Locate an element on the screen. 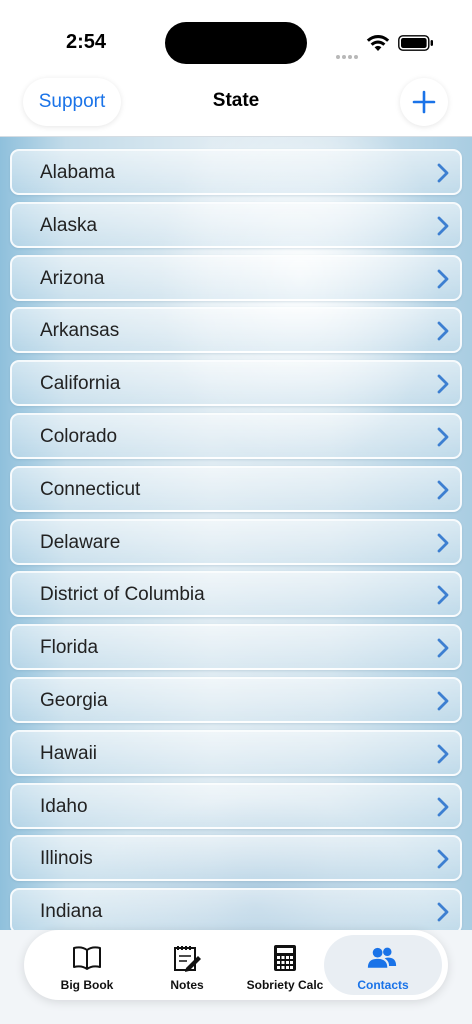 Image resolution: width=472 pixels, height=1024 pixels. tab-bar: Big Book Notes Sobriety Calc Contacts is located at coordinates (236, 965).